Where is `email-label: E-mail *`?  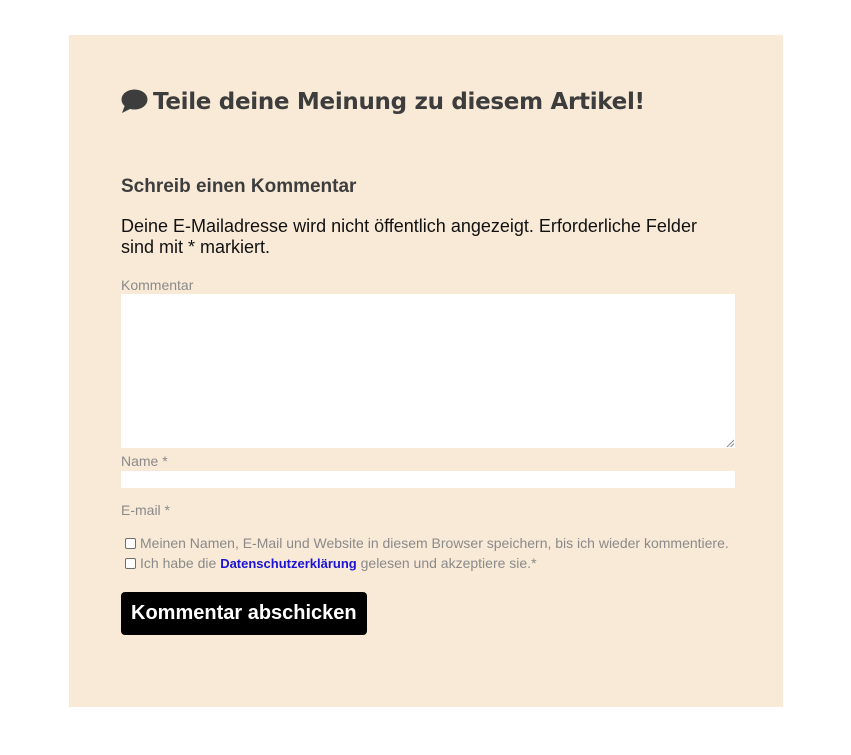
email-label: E-mail * is located at coordinates (146, 510).